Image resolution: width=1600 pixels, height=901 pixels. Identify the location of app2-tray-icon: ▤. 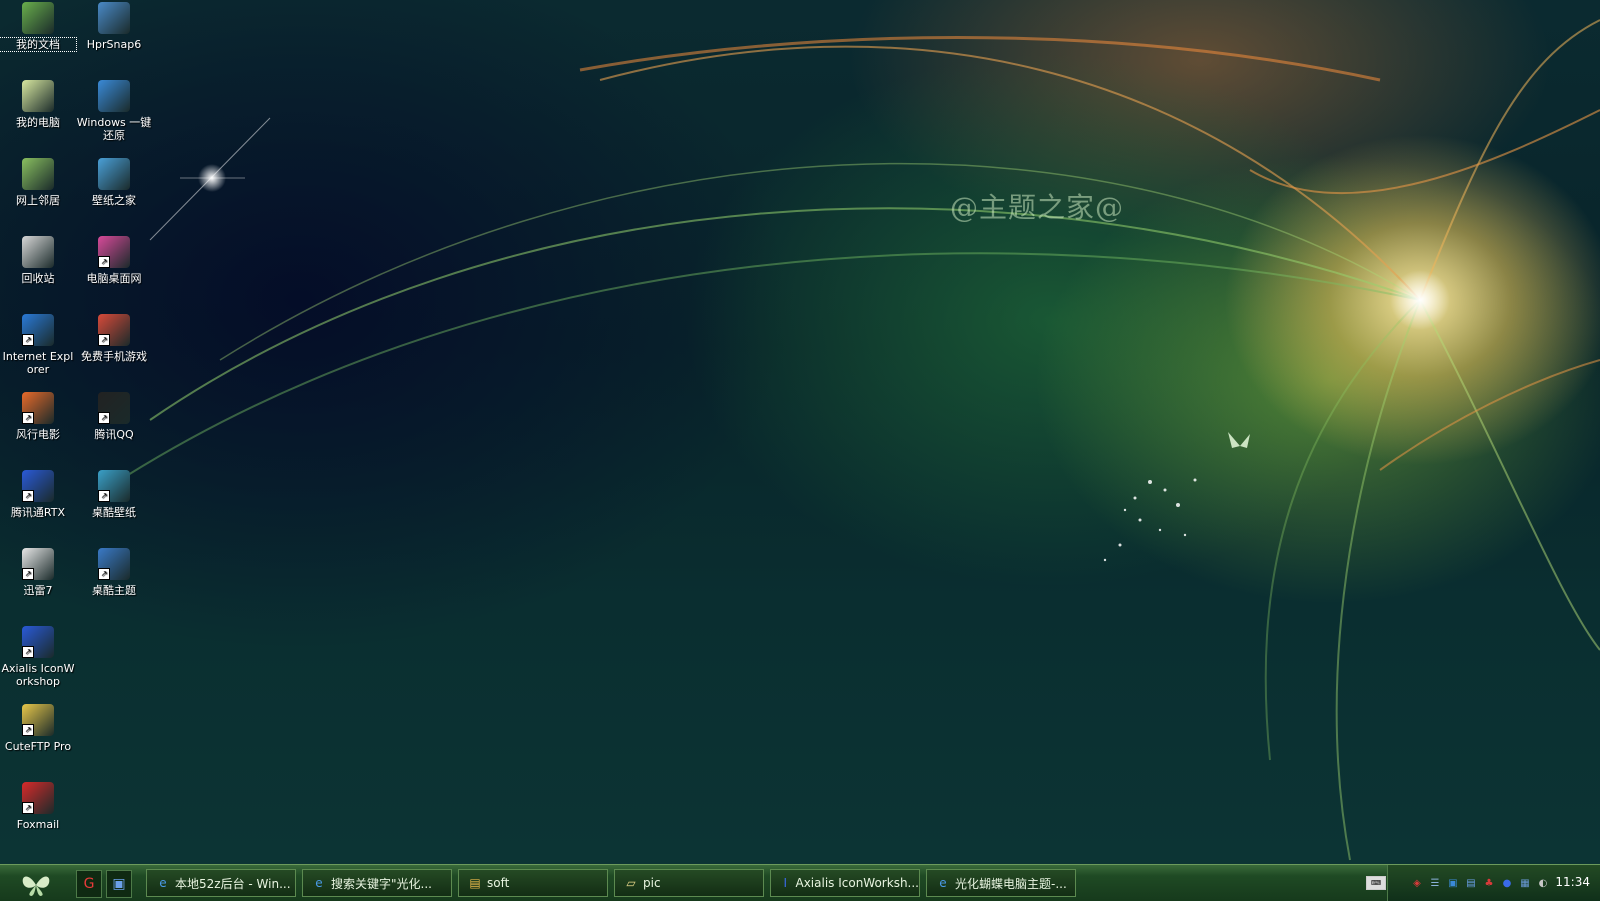
(1471, 883).